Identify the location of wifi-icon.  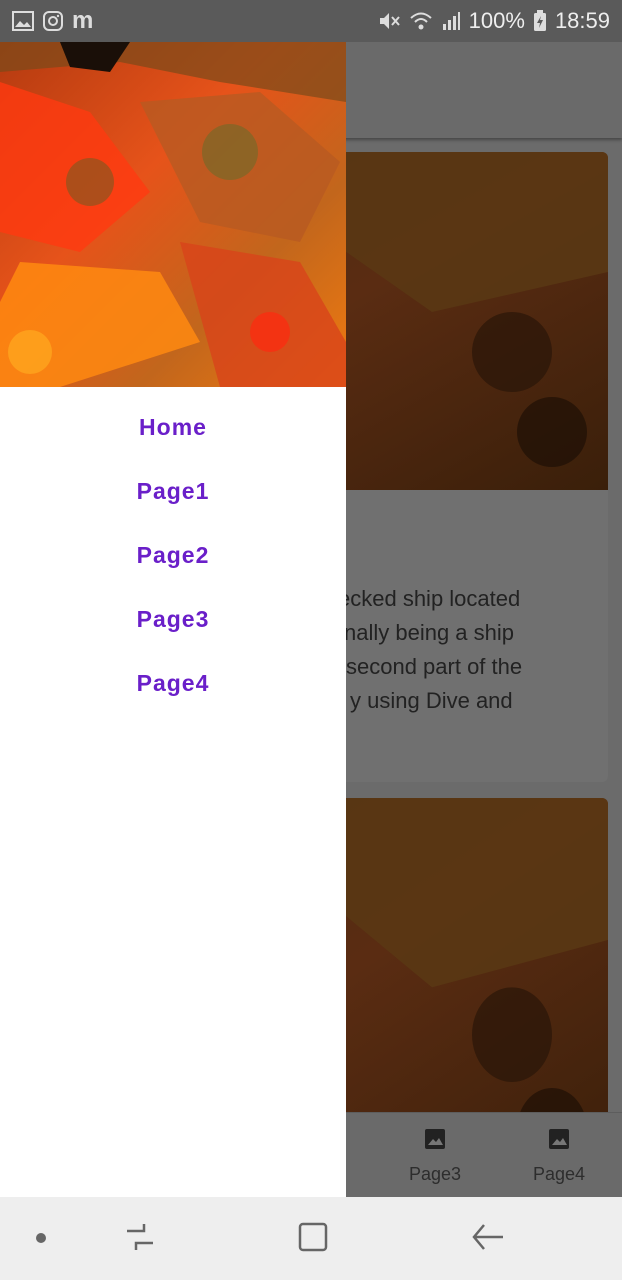
(421, 21).